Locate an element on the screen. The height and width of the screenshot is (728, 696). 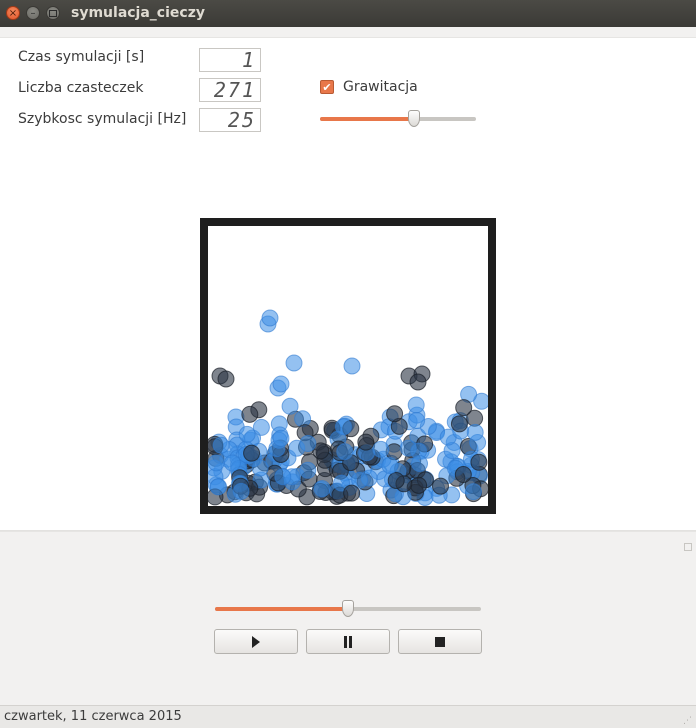
status-bar: czwartek, 11 czerwca 2015 ⋰ is located at coordinates (348, 716).